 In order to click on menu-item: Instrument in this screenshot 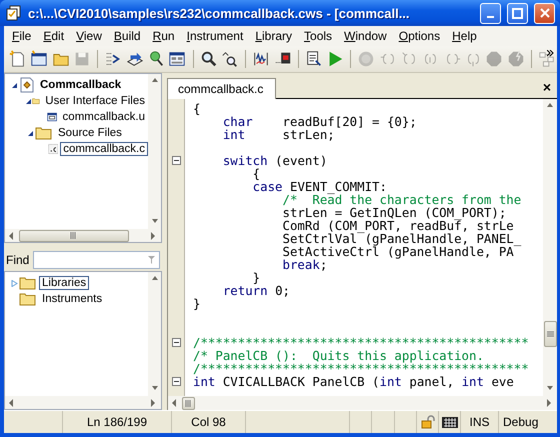, I will do `click(215, 36)`.